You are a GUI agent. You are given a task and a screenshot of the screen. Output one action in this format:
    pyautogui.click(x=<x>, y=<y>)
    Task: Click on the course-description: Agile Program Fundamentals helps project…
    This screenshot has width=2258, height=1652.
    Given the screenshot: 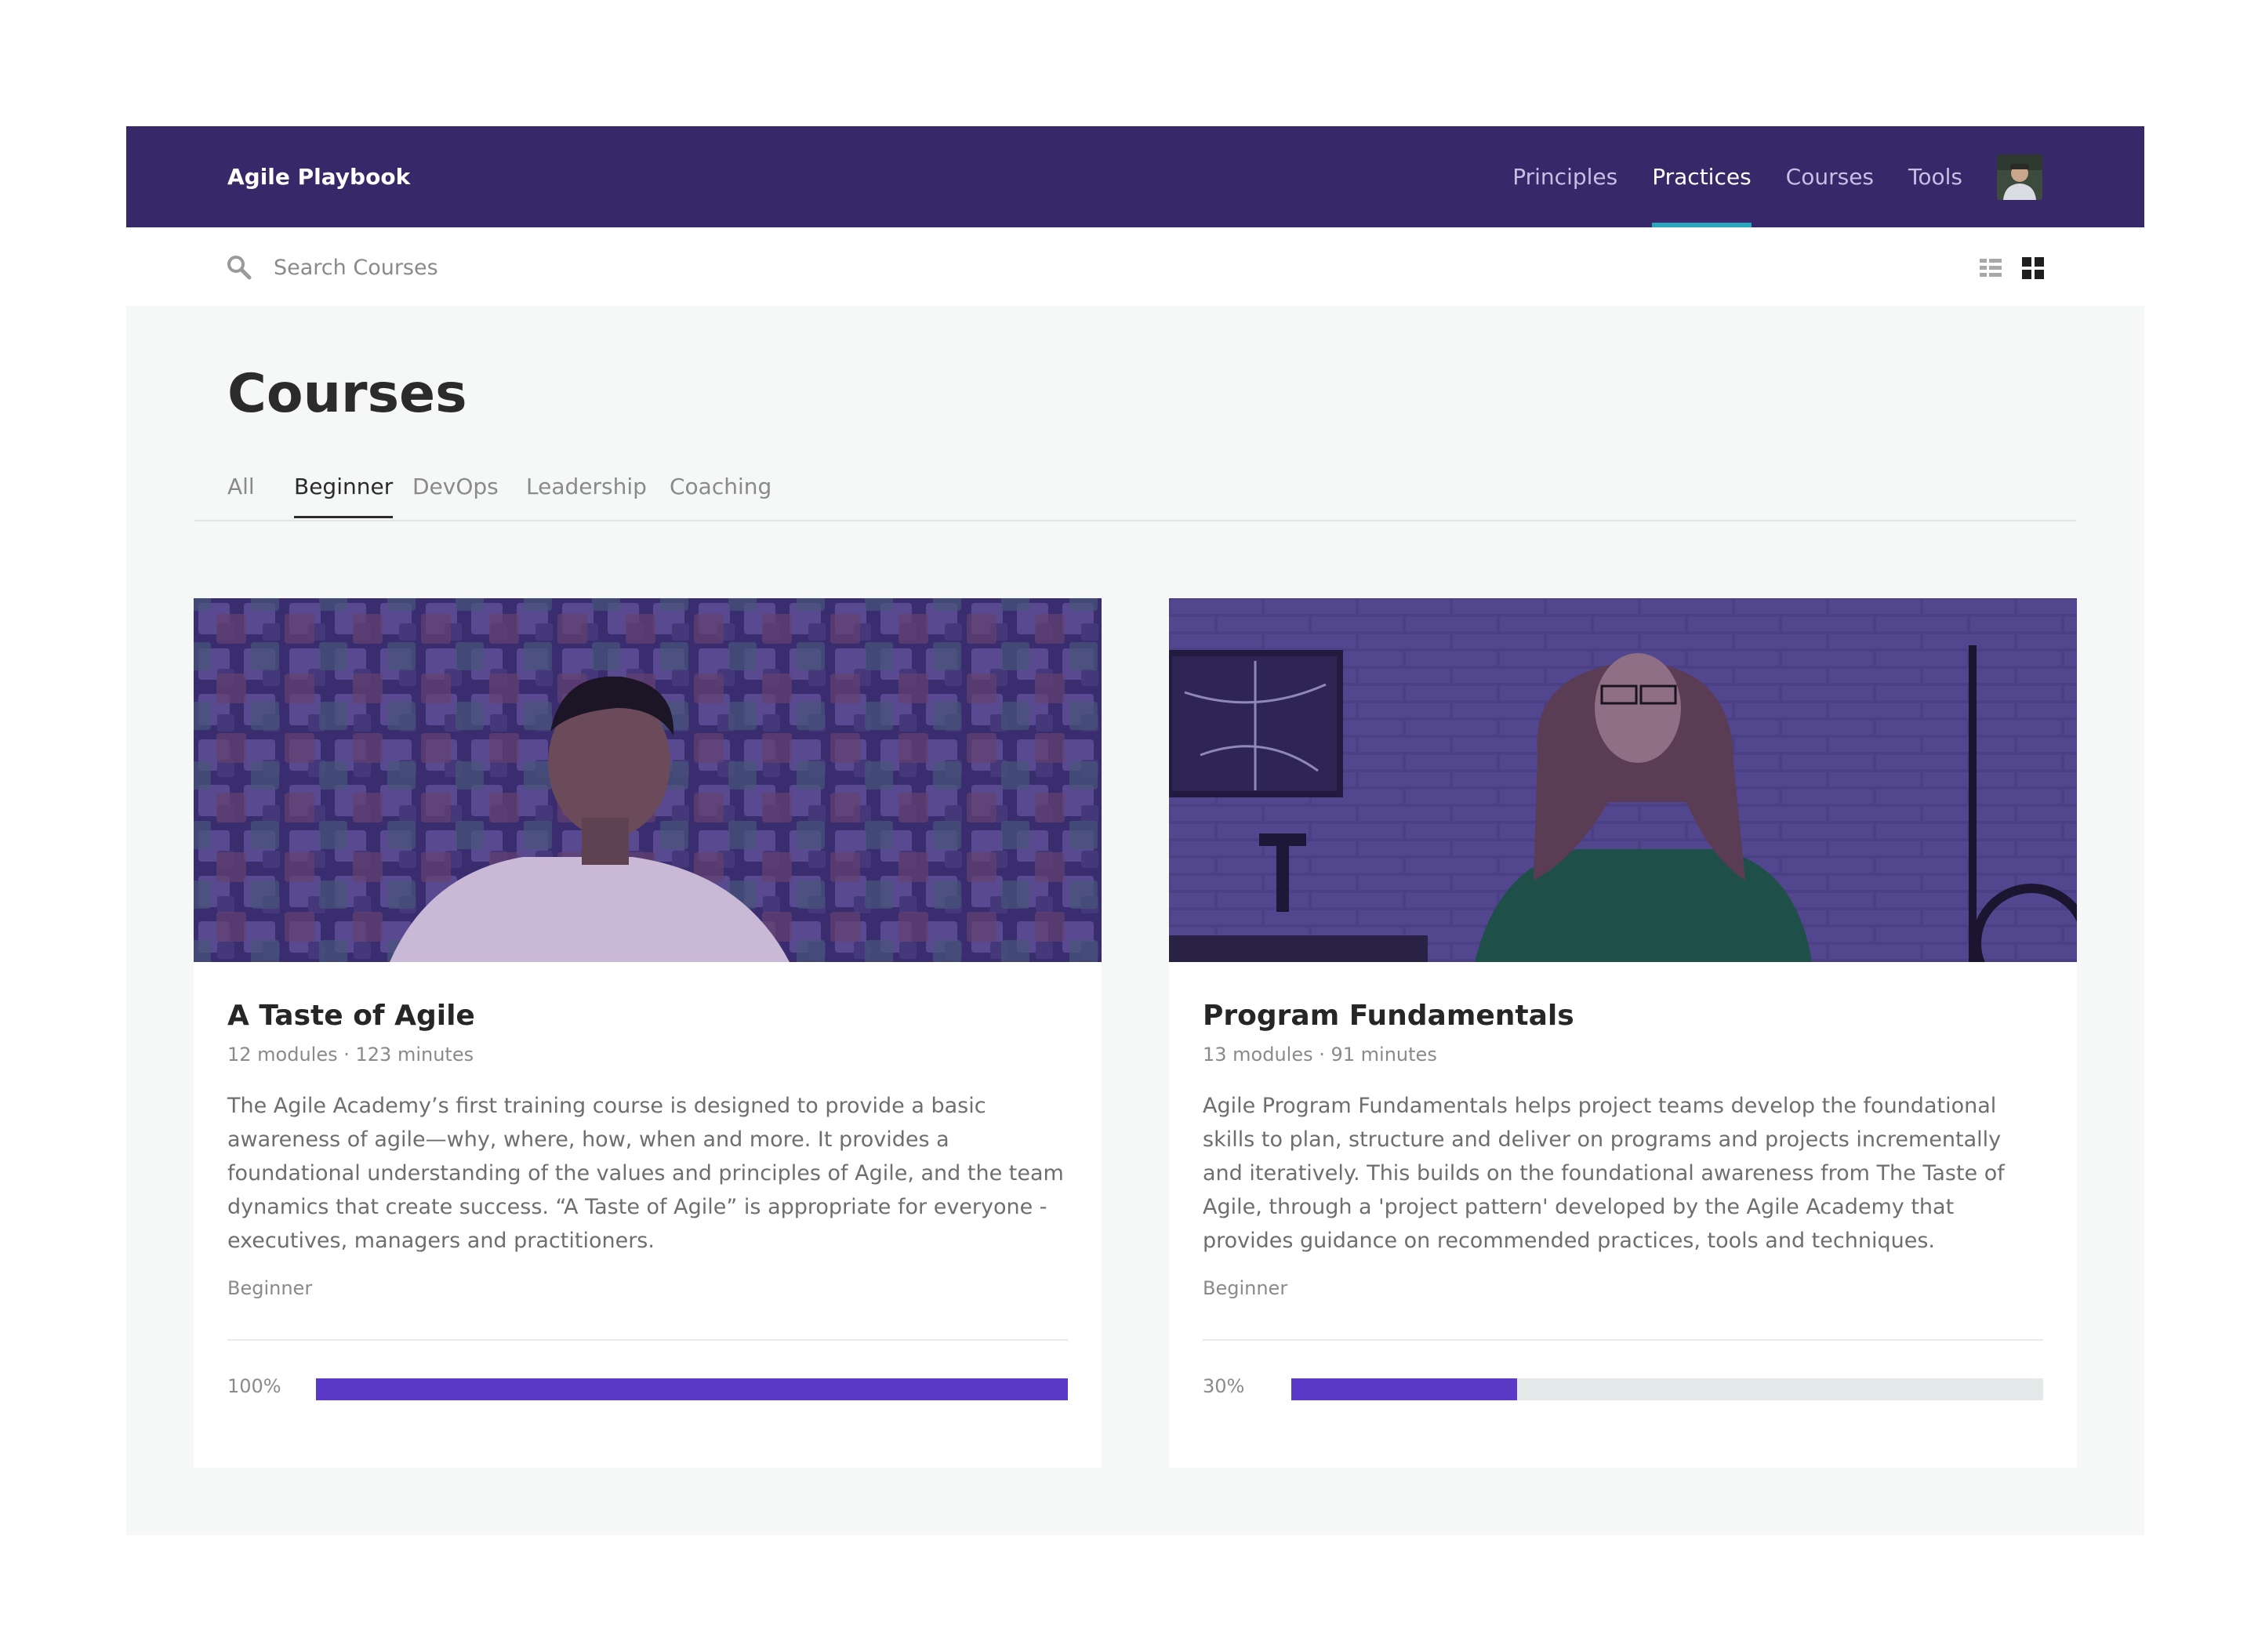 What is the action you would take?
    pyautogui.click(x=1604, y=1173)
    